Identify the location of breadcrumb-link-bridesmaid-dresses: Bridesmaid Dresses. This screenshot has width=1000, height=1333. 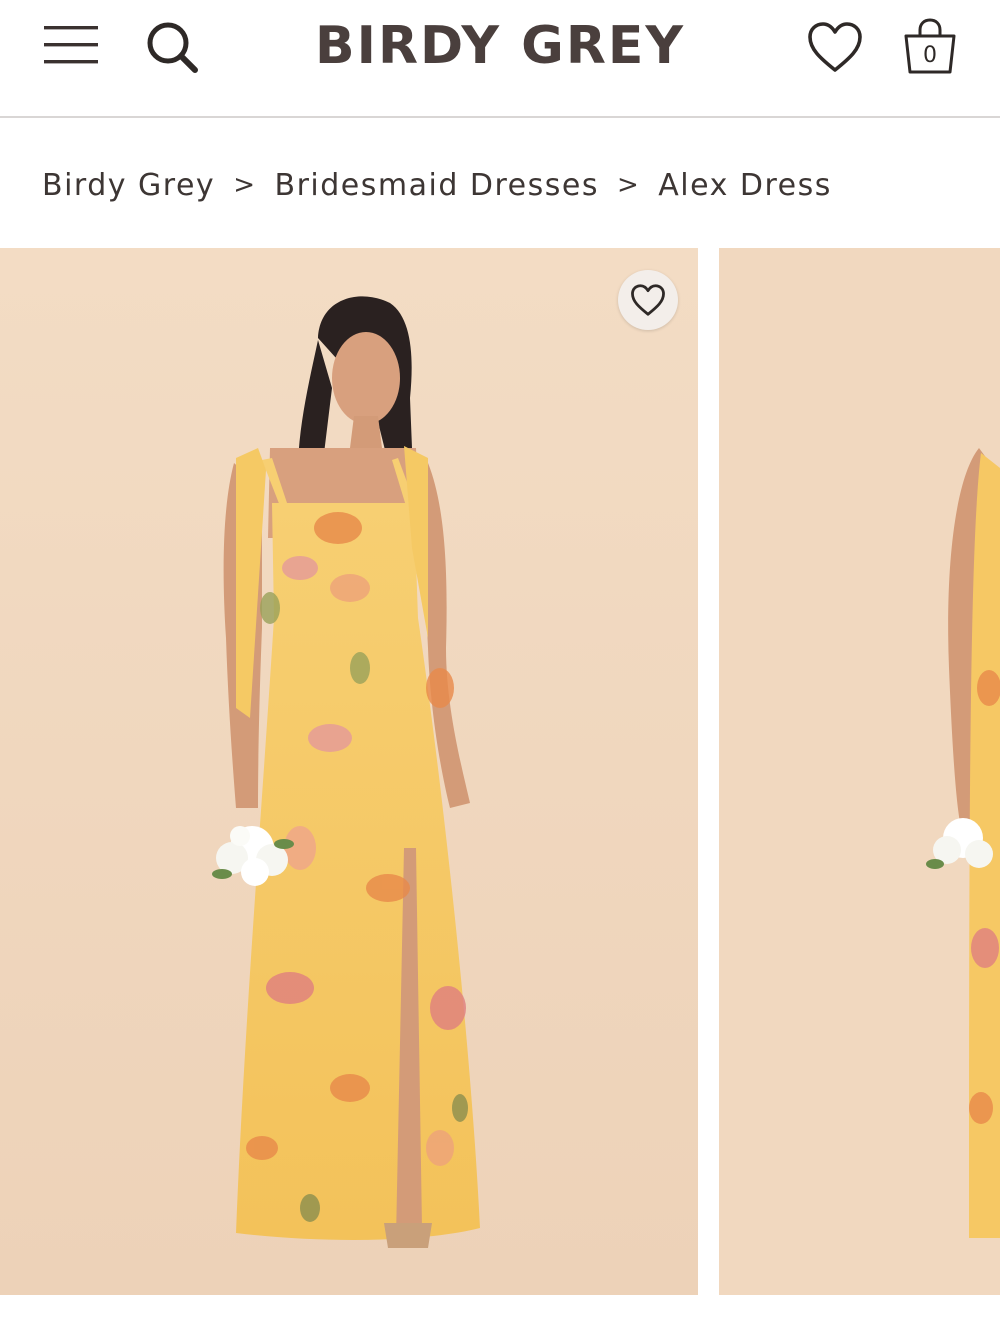
(437, 185).